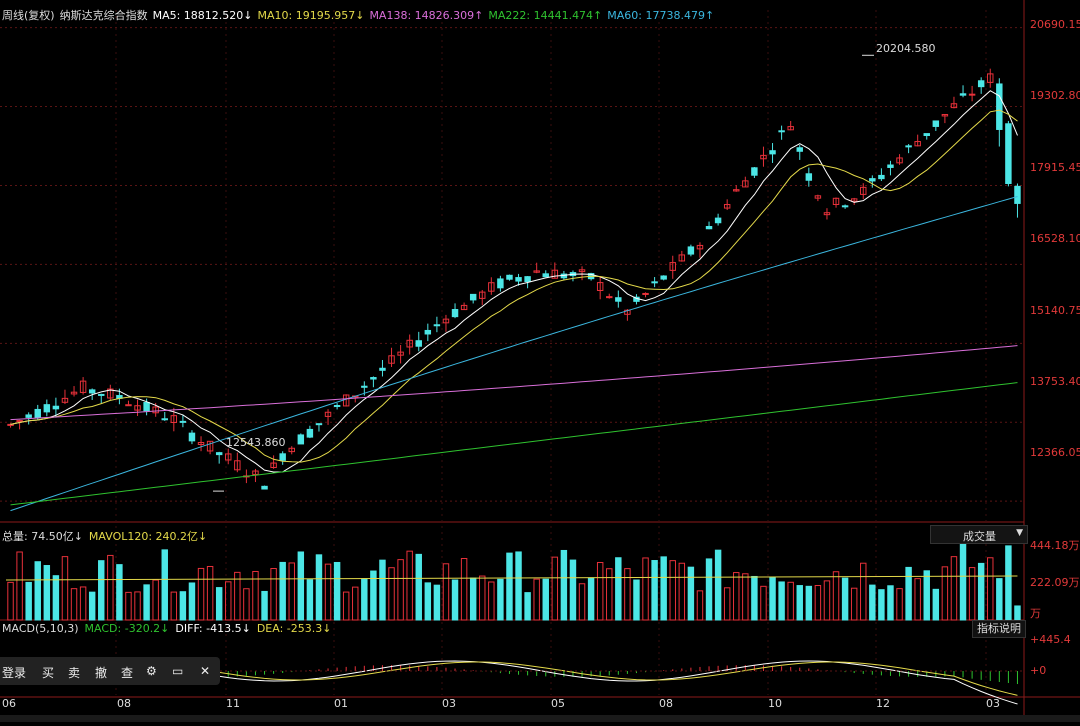 Image resolution: width=1080 pixels, height=726 pixels. I want to click on price-tick-6: 12366.055, so click(1055, 452).